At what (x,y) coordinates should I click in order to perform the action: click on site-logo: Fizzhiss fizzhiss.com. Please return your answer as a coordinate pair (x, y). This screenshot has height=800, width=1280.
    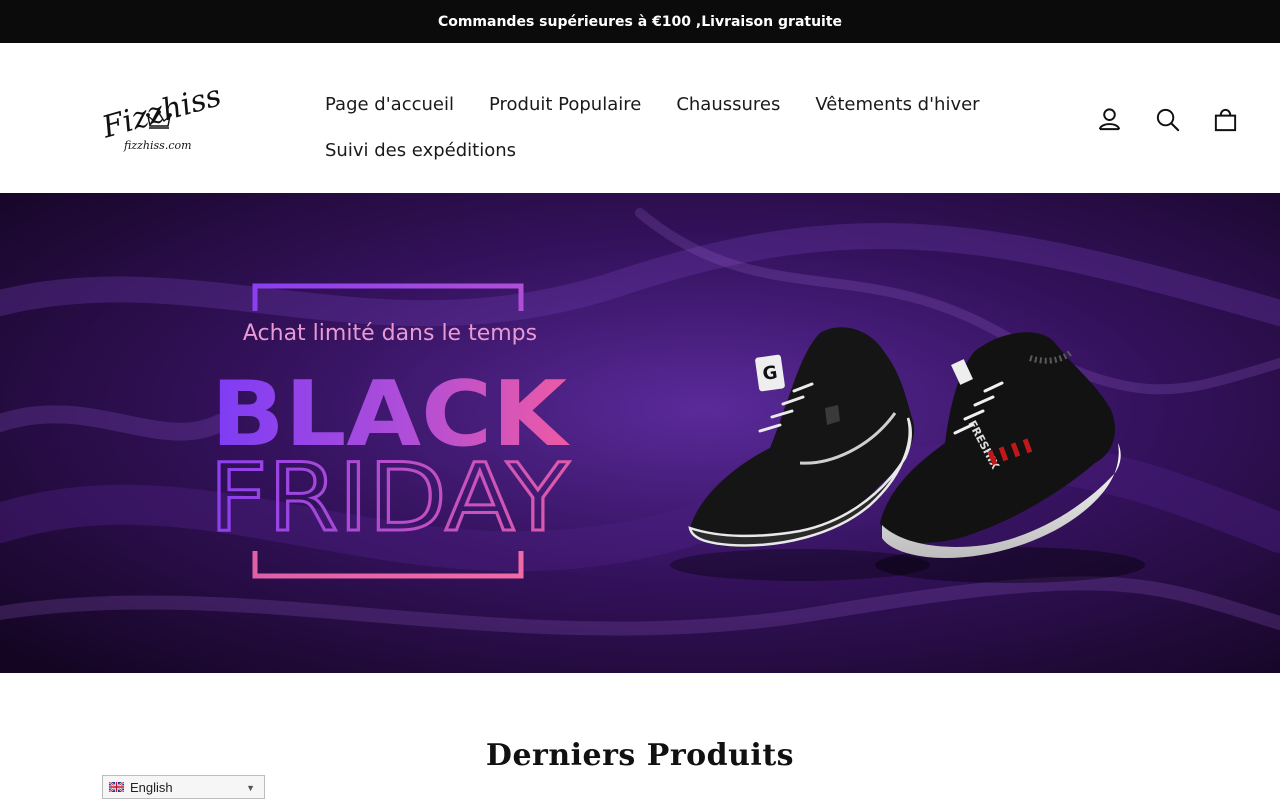
    Looking at the image, I should click on (160, 117).